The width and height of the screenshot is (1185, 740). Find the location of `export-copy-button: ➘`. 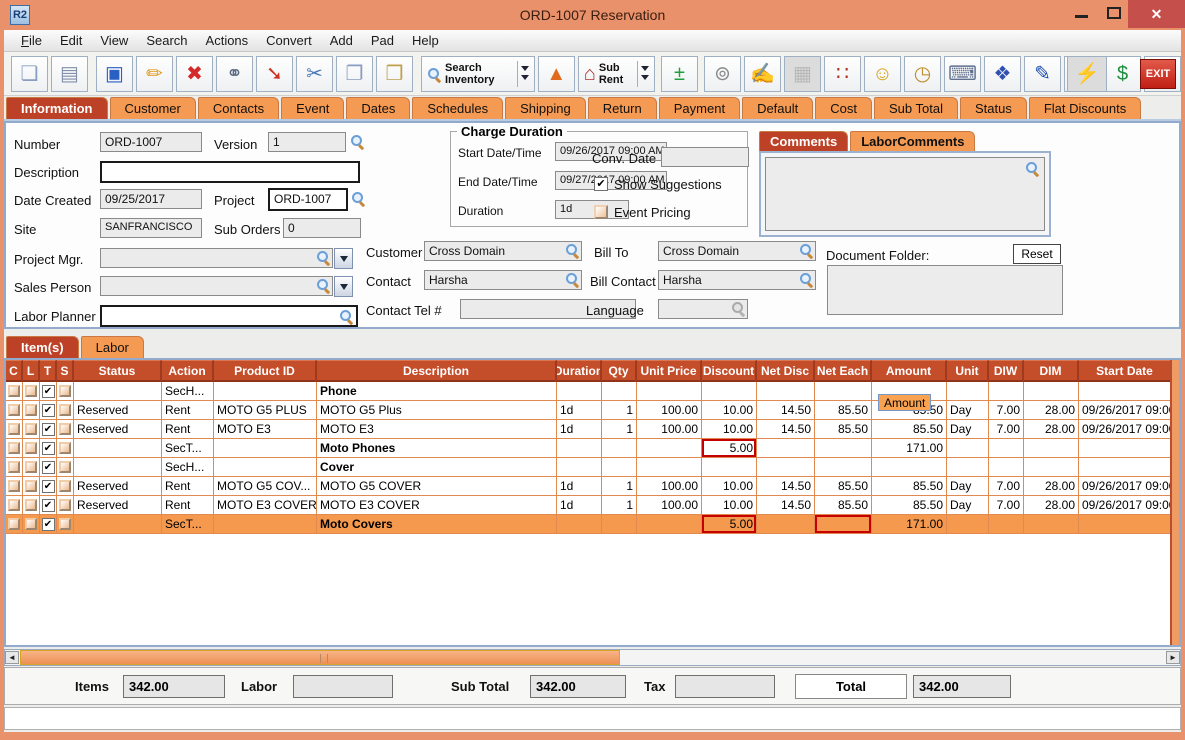

export-copy-button: ➘ is located at coordinates (274, 74).